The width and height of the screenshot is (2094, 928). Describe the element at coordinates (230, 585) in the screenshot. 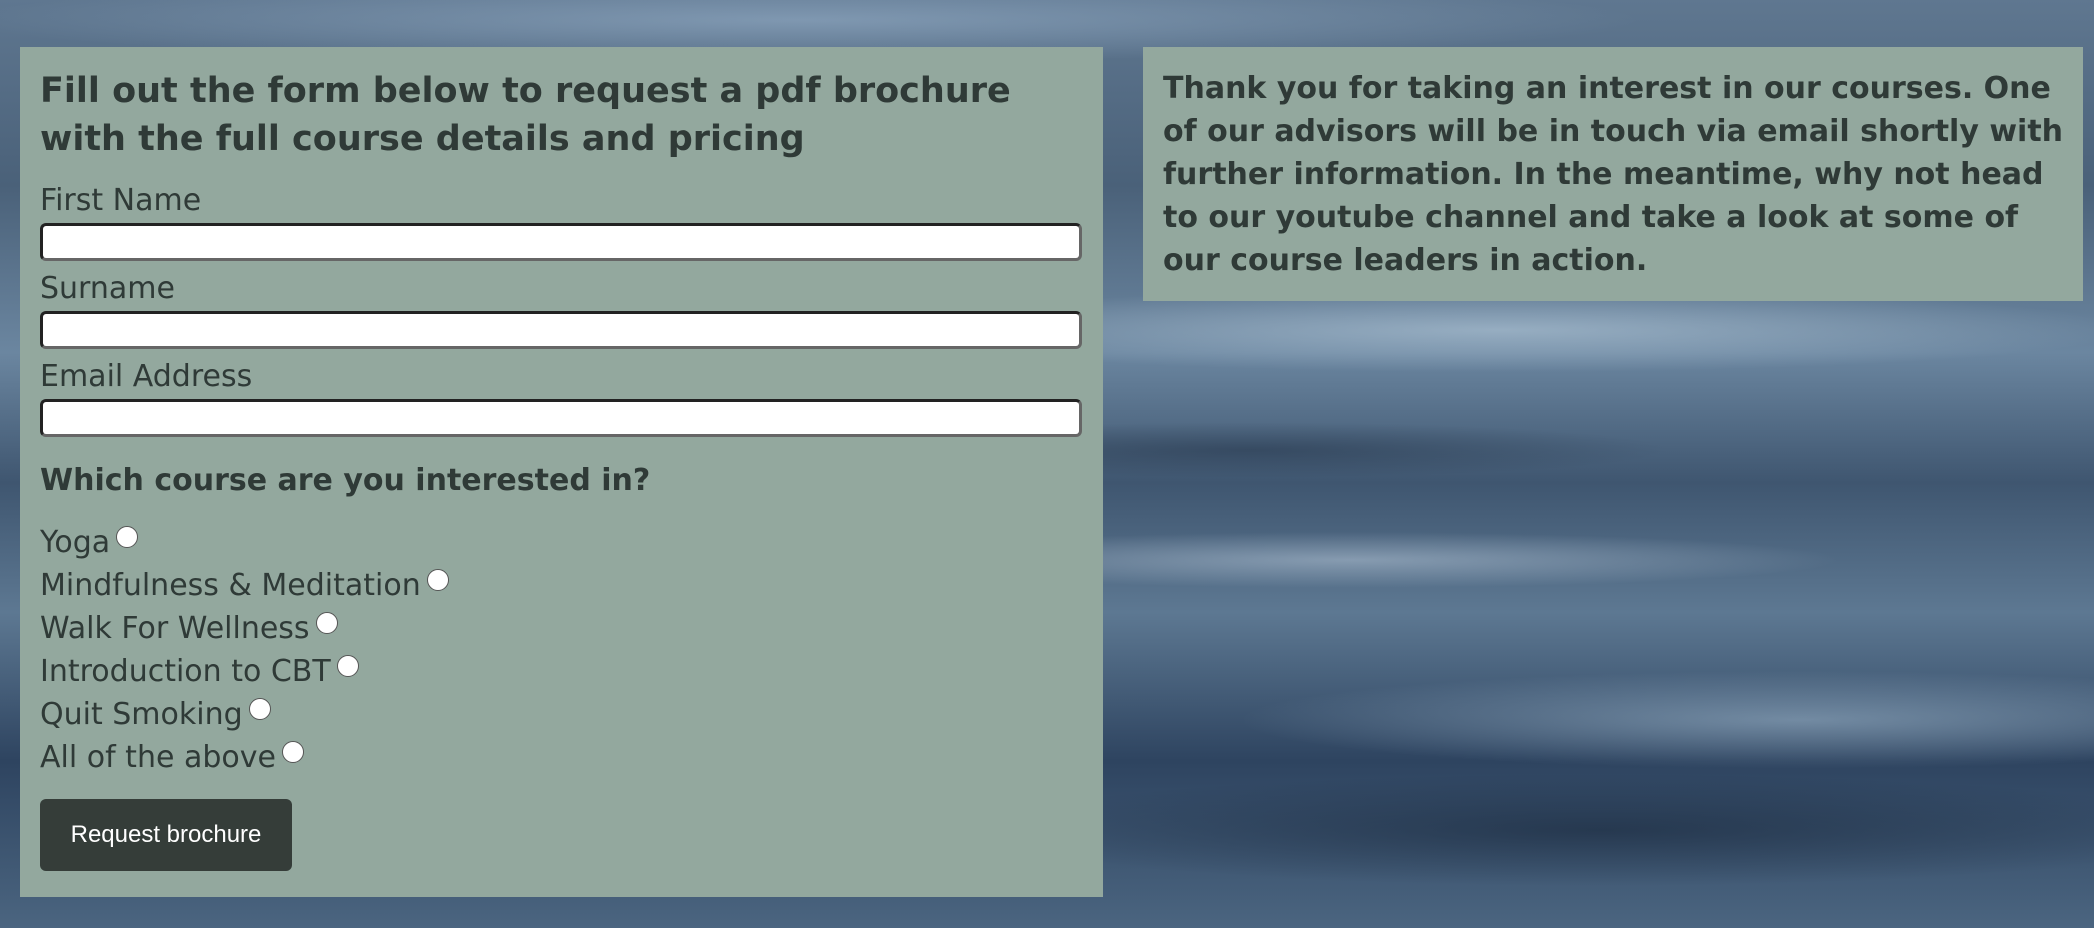

I see `course-option-label: Mindfulness & Meditation` at that location.